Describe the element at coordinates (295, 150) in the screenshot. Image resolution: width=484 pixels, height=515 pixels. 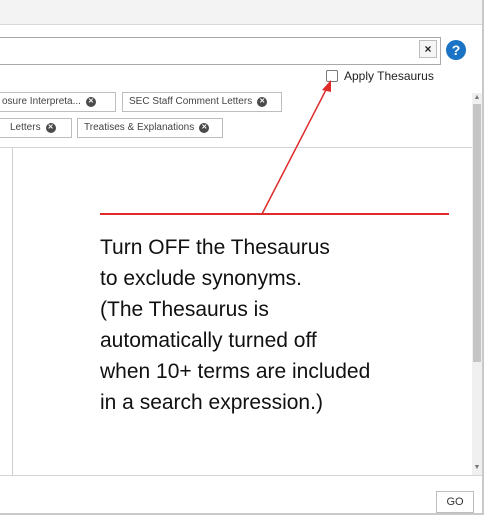
I see `callout-arrow-line` at that location.